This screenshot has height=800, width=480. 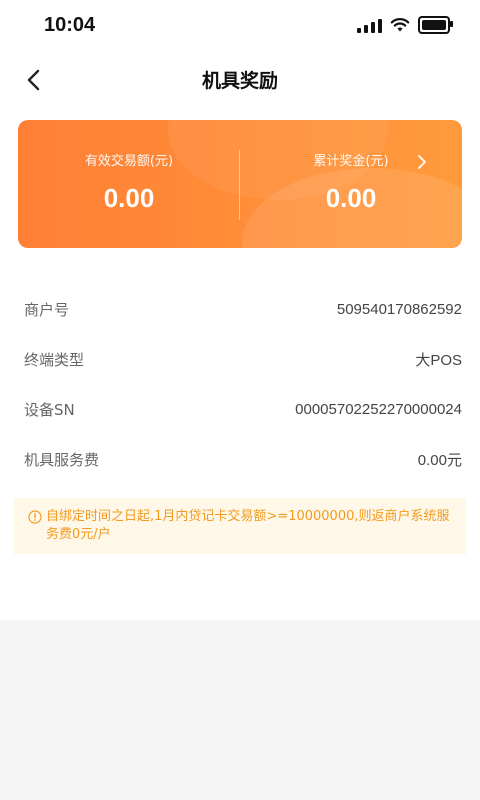 What do you see at coordinates (439, 460) in the screenshot?
I see `info-value: 0.00元` at bounding box center [439, 460].